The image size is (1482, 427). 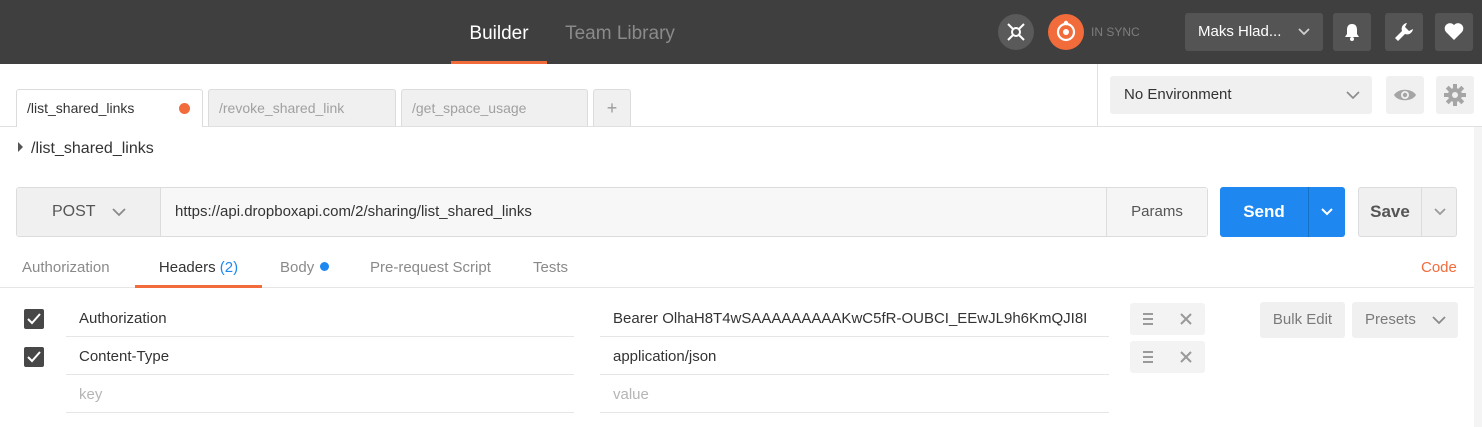 I want to click on request-tab-label: /get_space_usage, so click(x=469, y=108).